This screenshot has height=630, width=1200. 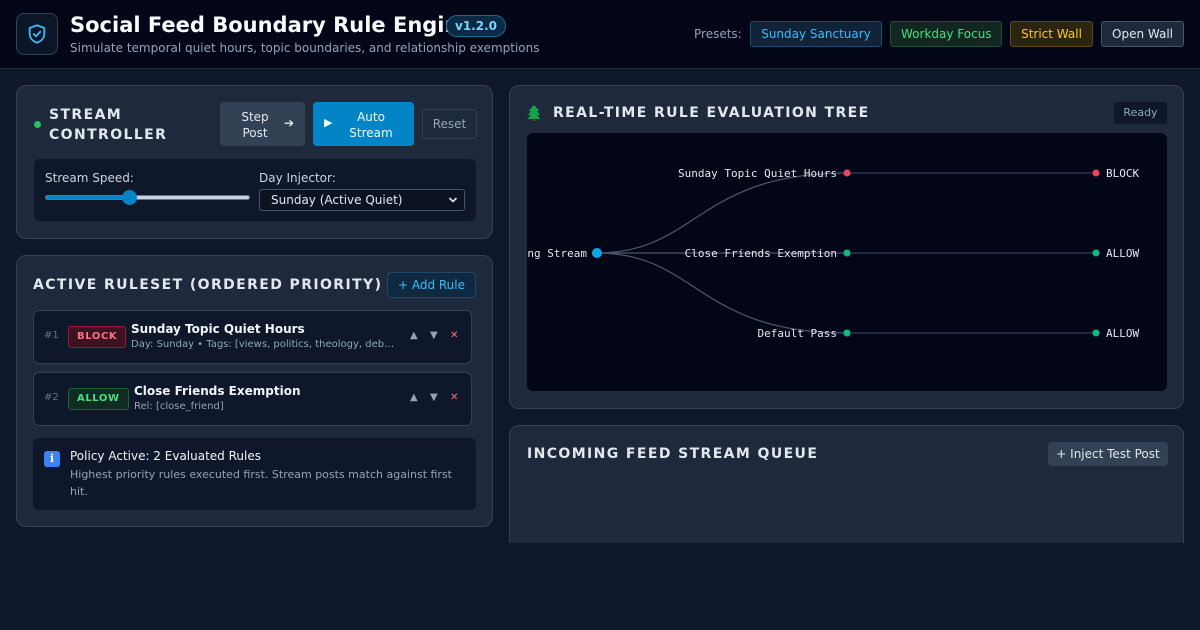 I want to click on rule-name: Sunday Topic Quiet Hours, so click(x=218, y=329).